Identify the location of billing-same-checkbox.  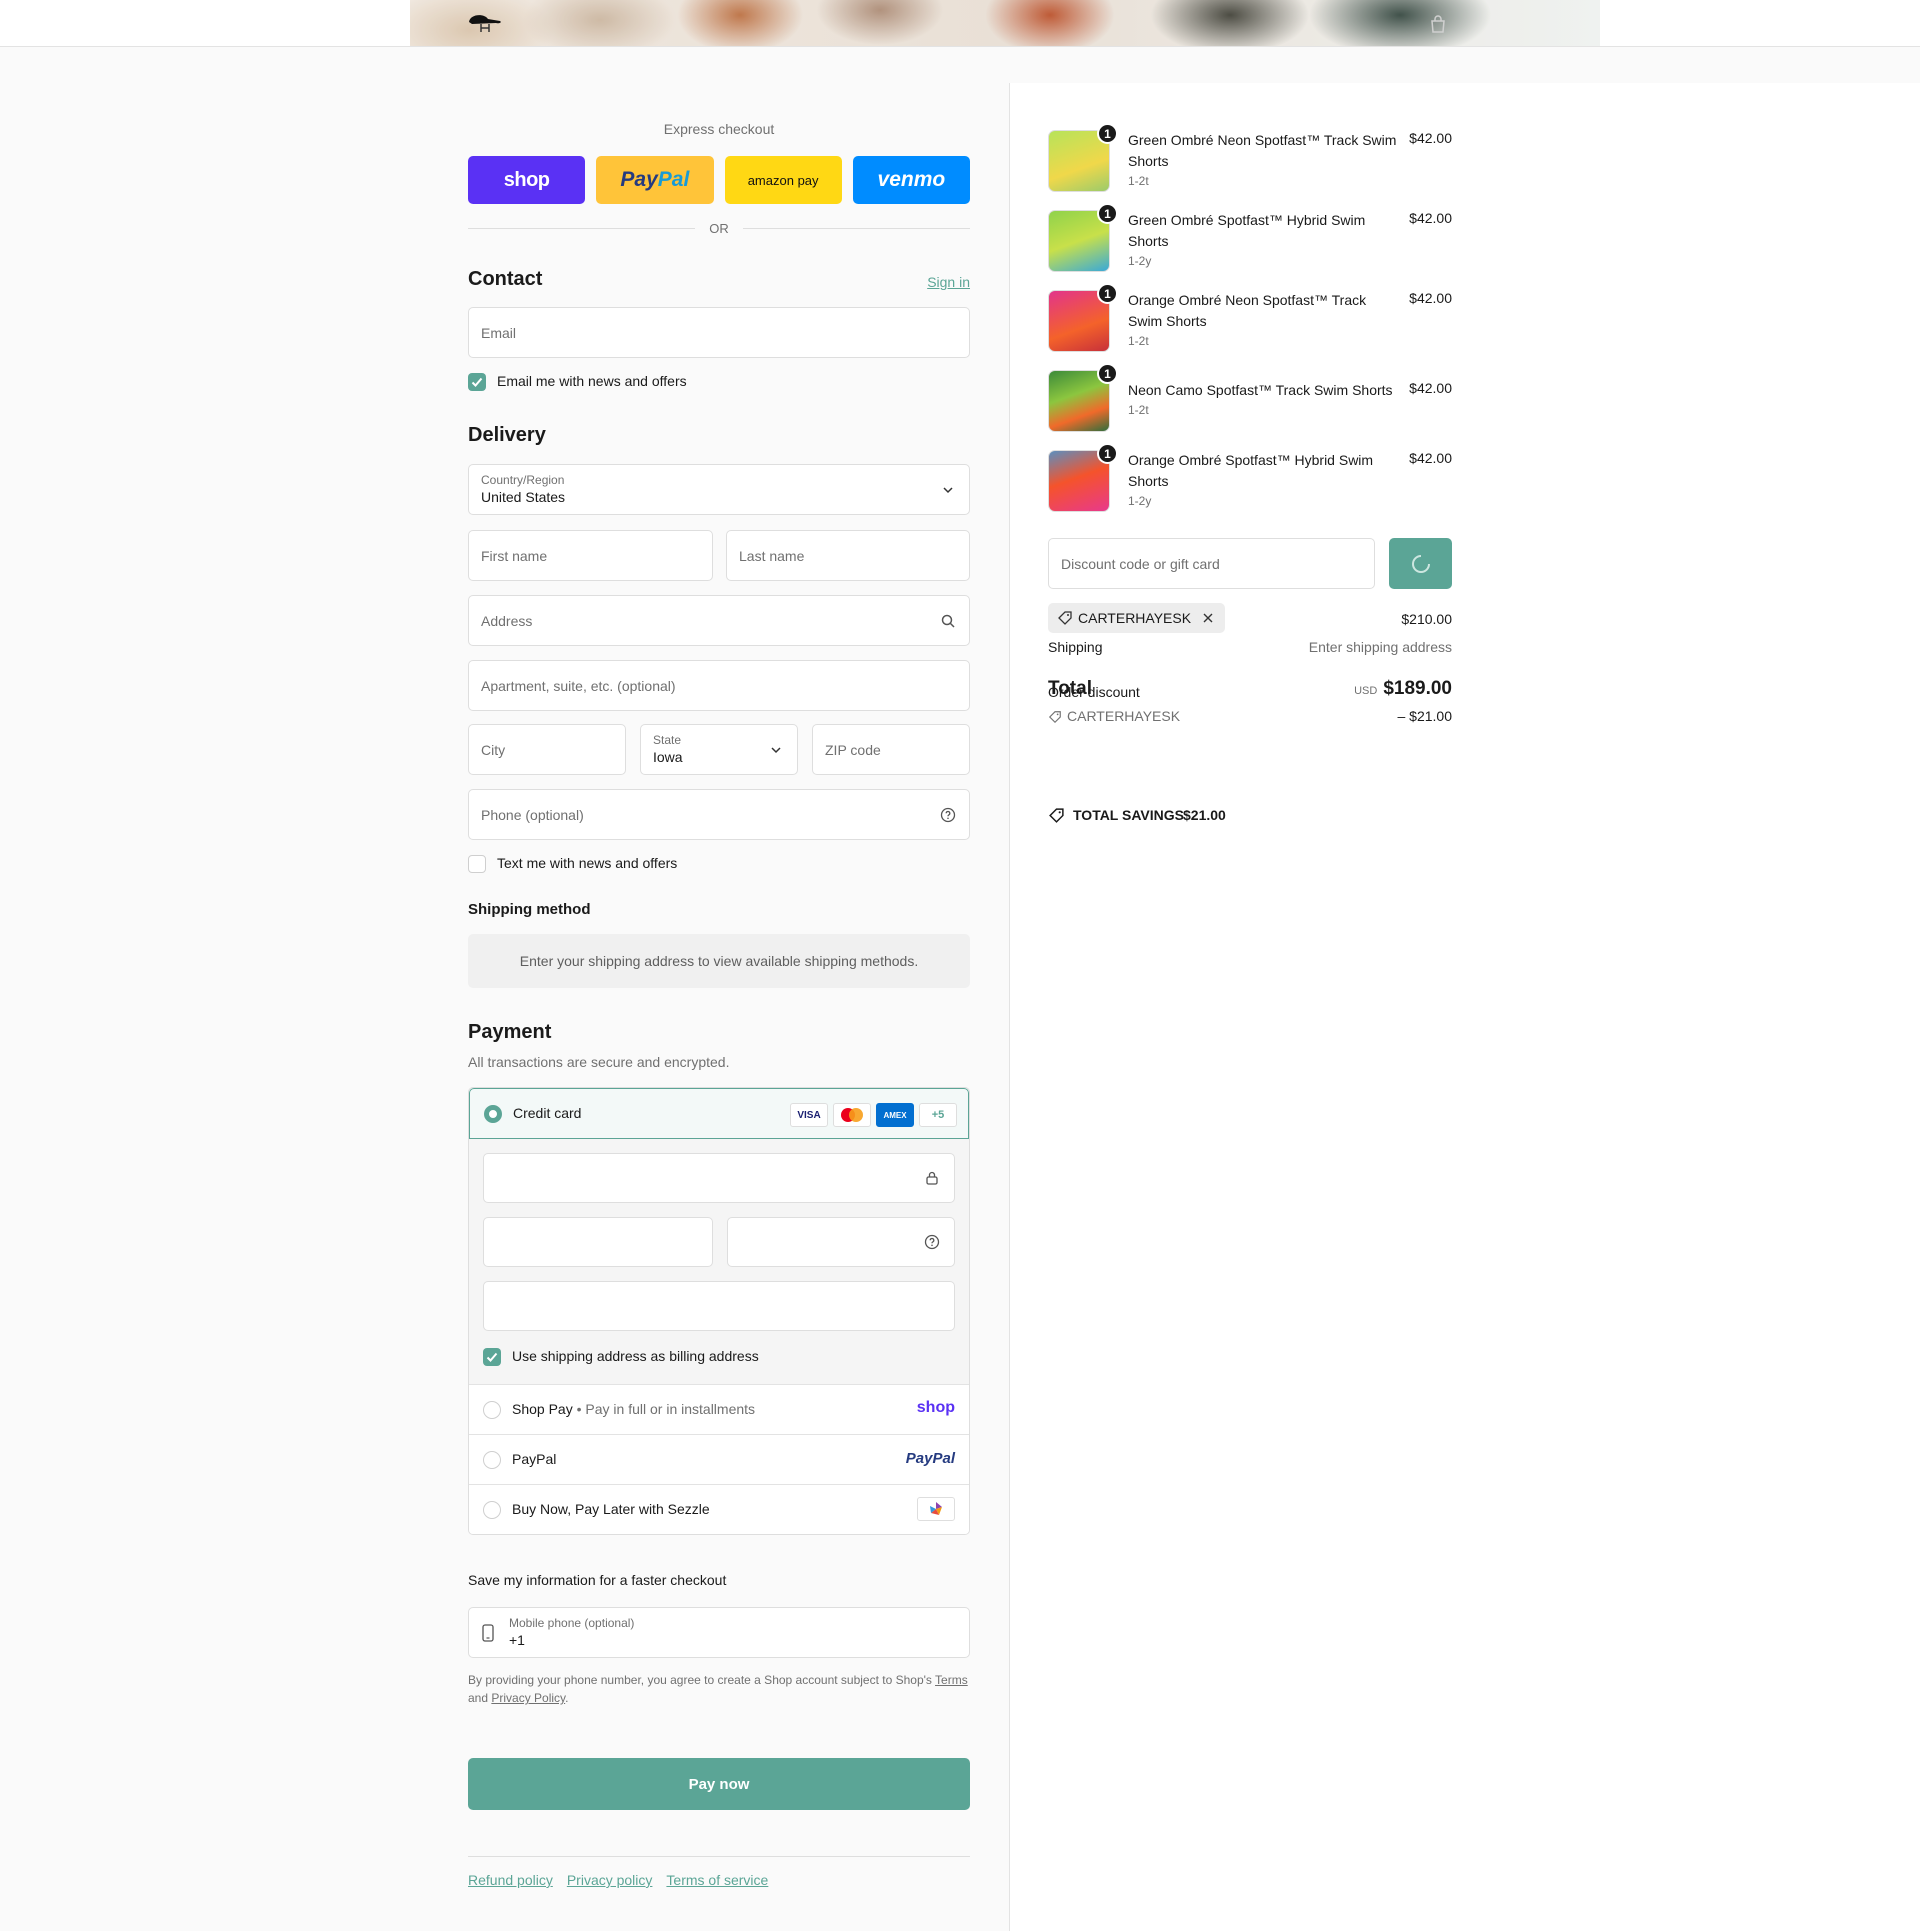
(492, 1357).